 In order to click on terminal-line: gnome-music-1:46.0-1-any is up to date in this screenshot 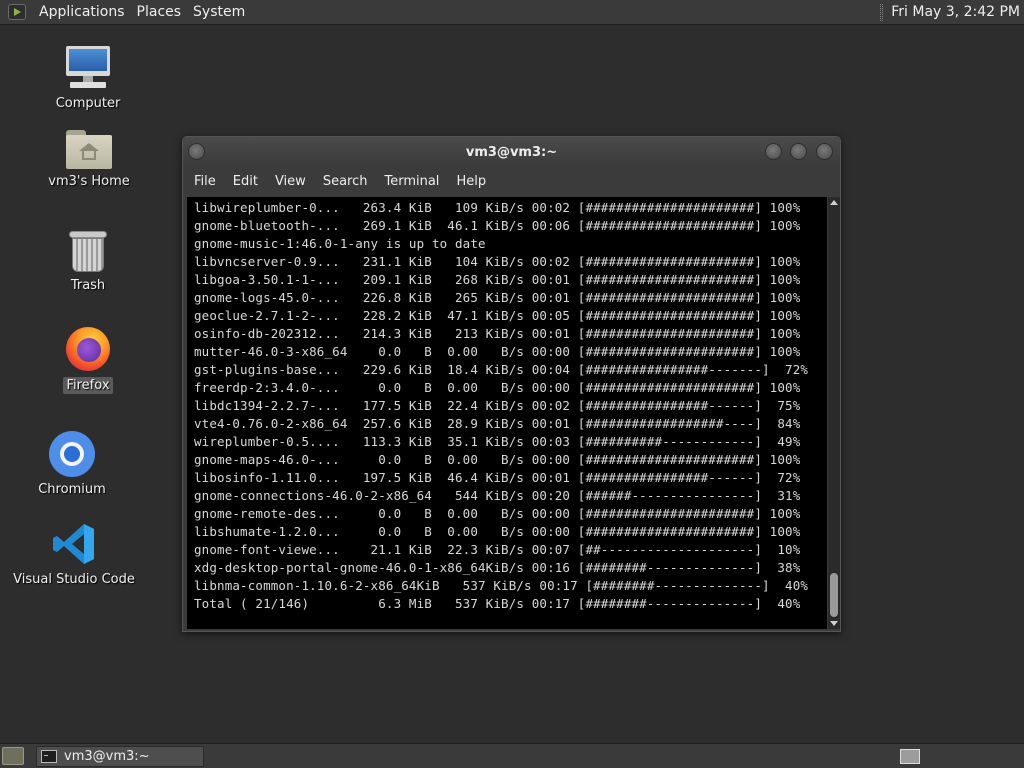, I will do `click(340, 243)`.